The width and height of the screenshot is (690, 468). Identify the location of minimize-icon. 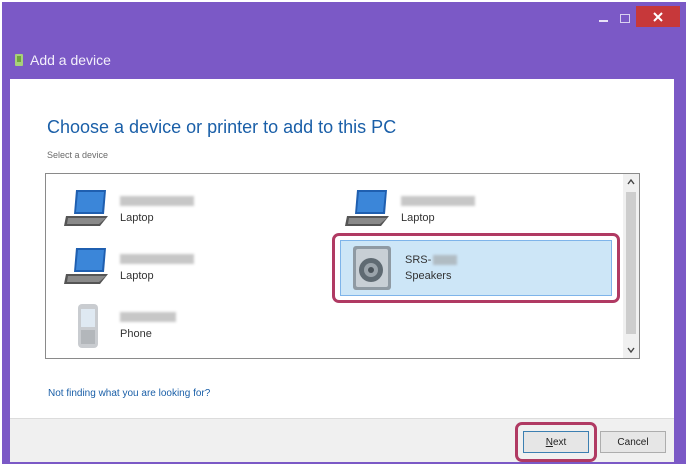
(603, 21).